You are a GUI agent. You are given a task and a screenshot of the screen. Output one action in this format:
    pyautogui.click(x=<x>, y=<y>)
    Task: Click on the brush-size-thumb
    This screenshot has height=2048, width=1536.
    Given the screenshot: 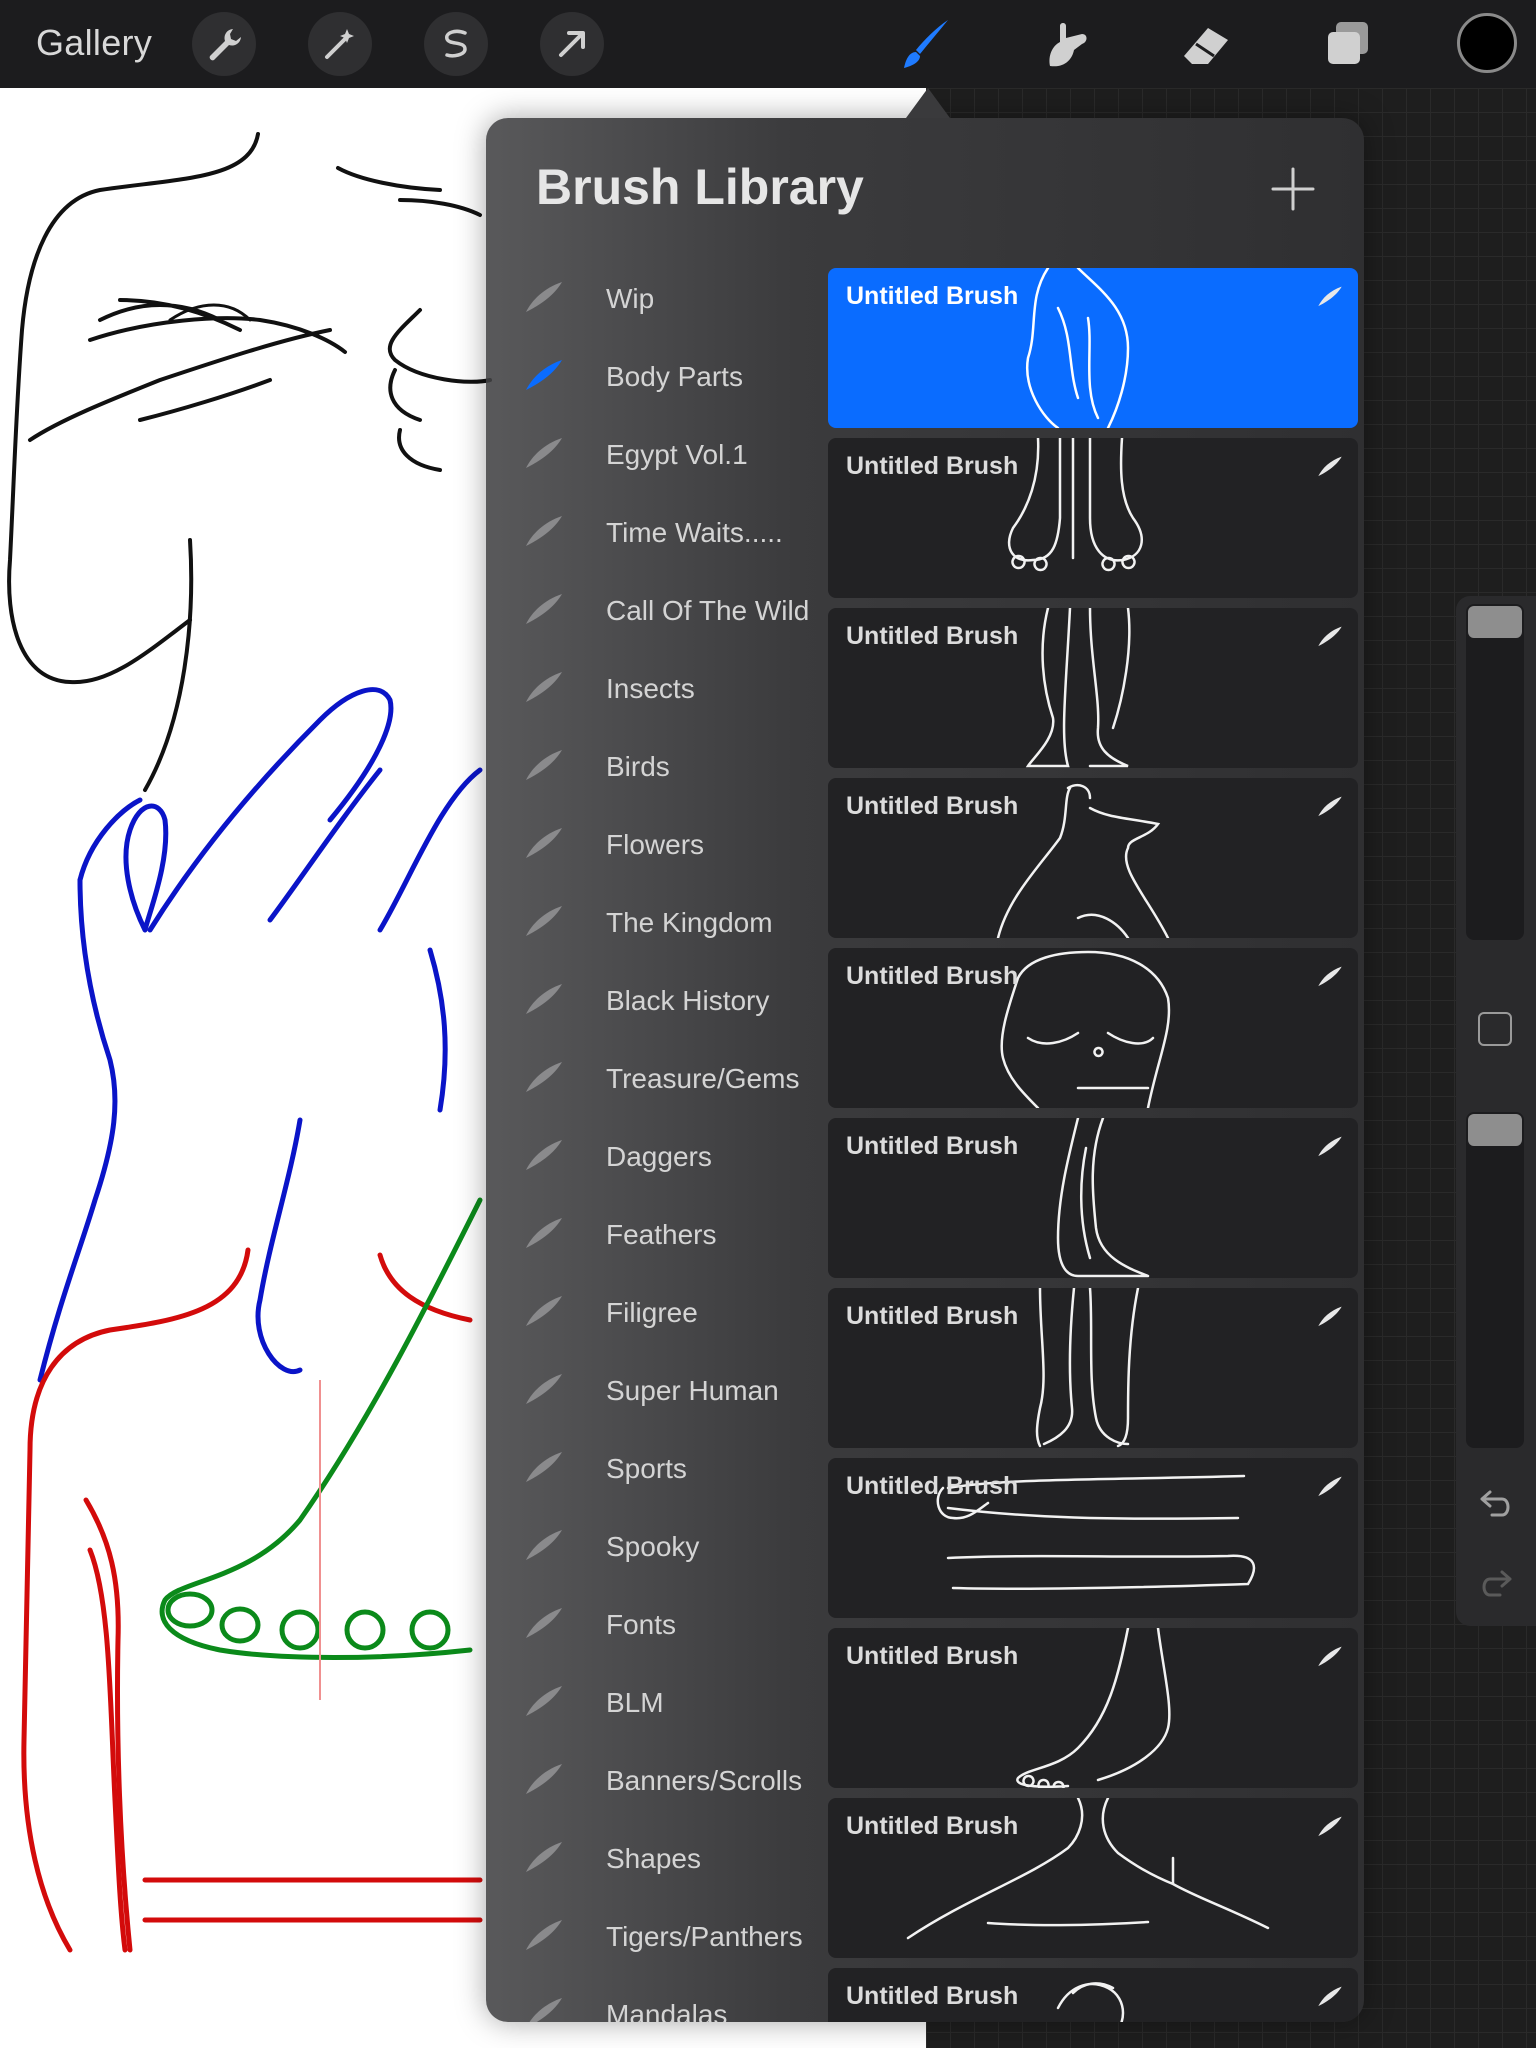 What is the action you would take?
    pyautogui.click(x=1495, y=622)
    